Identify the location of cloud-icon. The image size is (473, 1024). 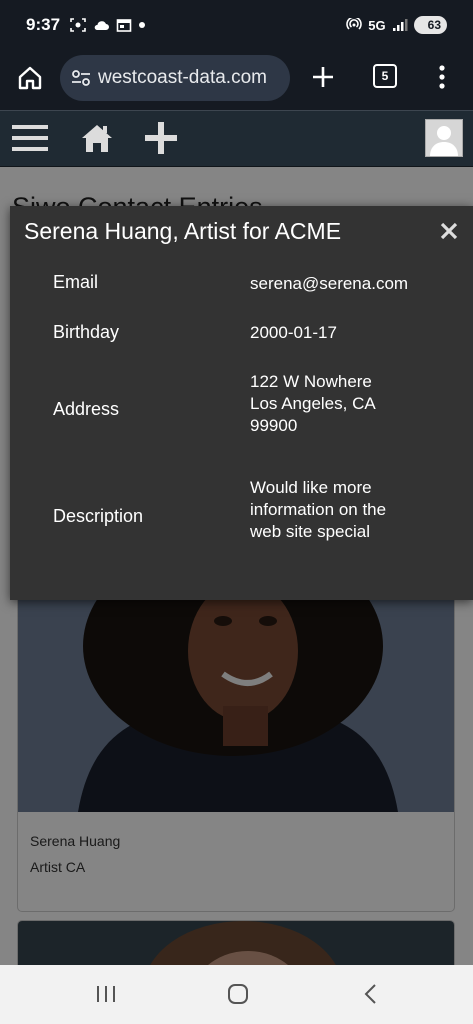
(102, 25).